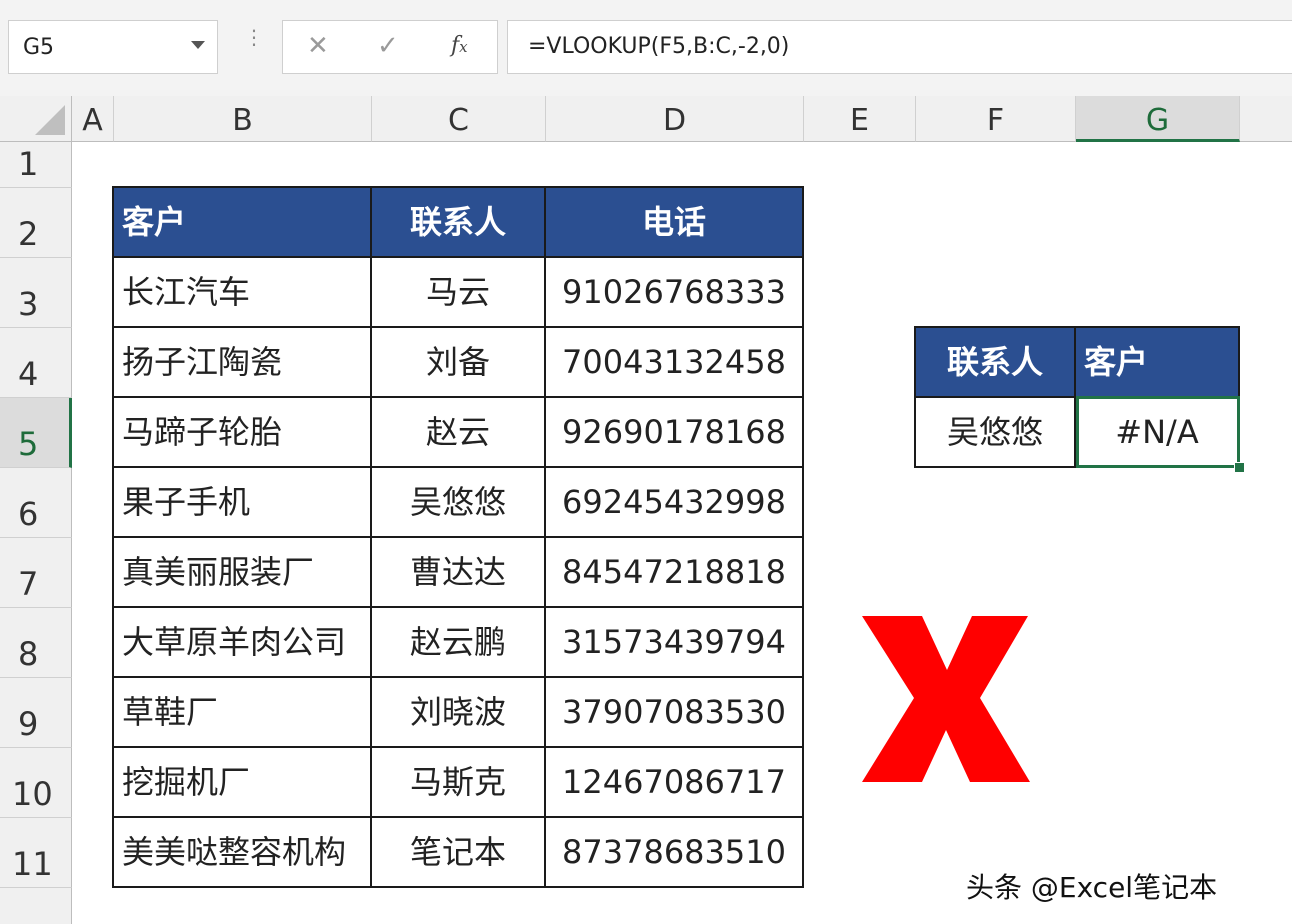  Describe the element at coordinates (243, 293) in the screenshot. I see `table-cell-customer: 长江汽车` at that location.